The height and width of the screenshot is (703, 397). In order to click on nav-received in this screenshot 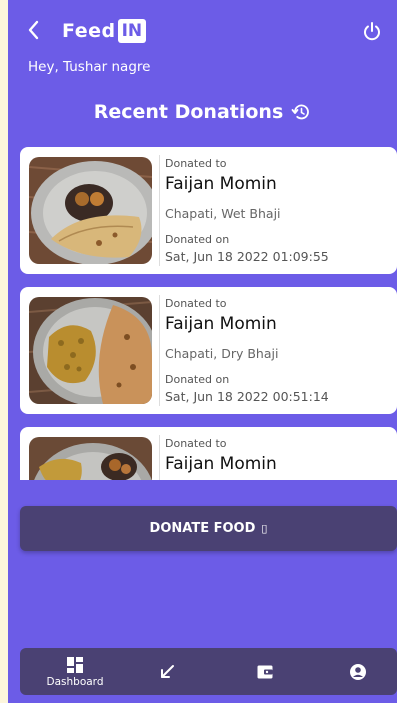, I will do `click(167, 671)`.